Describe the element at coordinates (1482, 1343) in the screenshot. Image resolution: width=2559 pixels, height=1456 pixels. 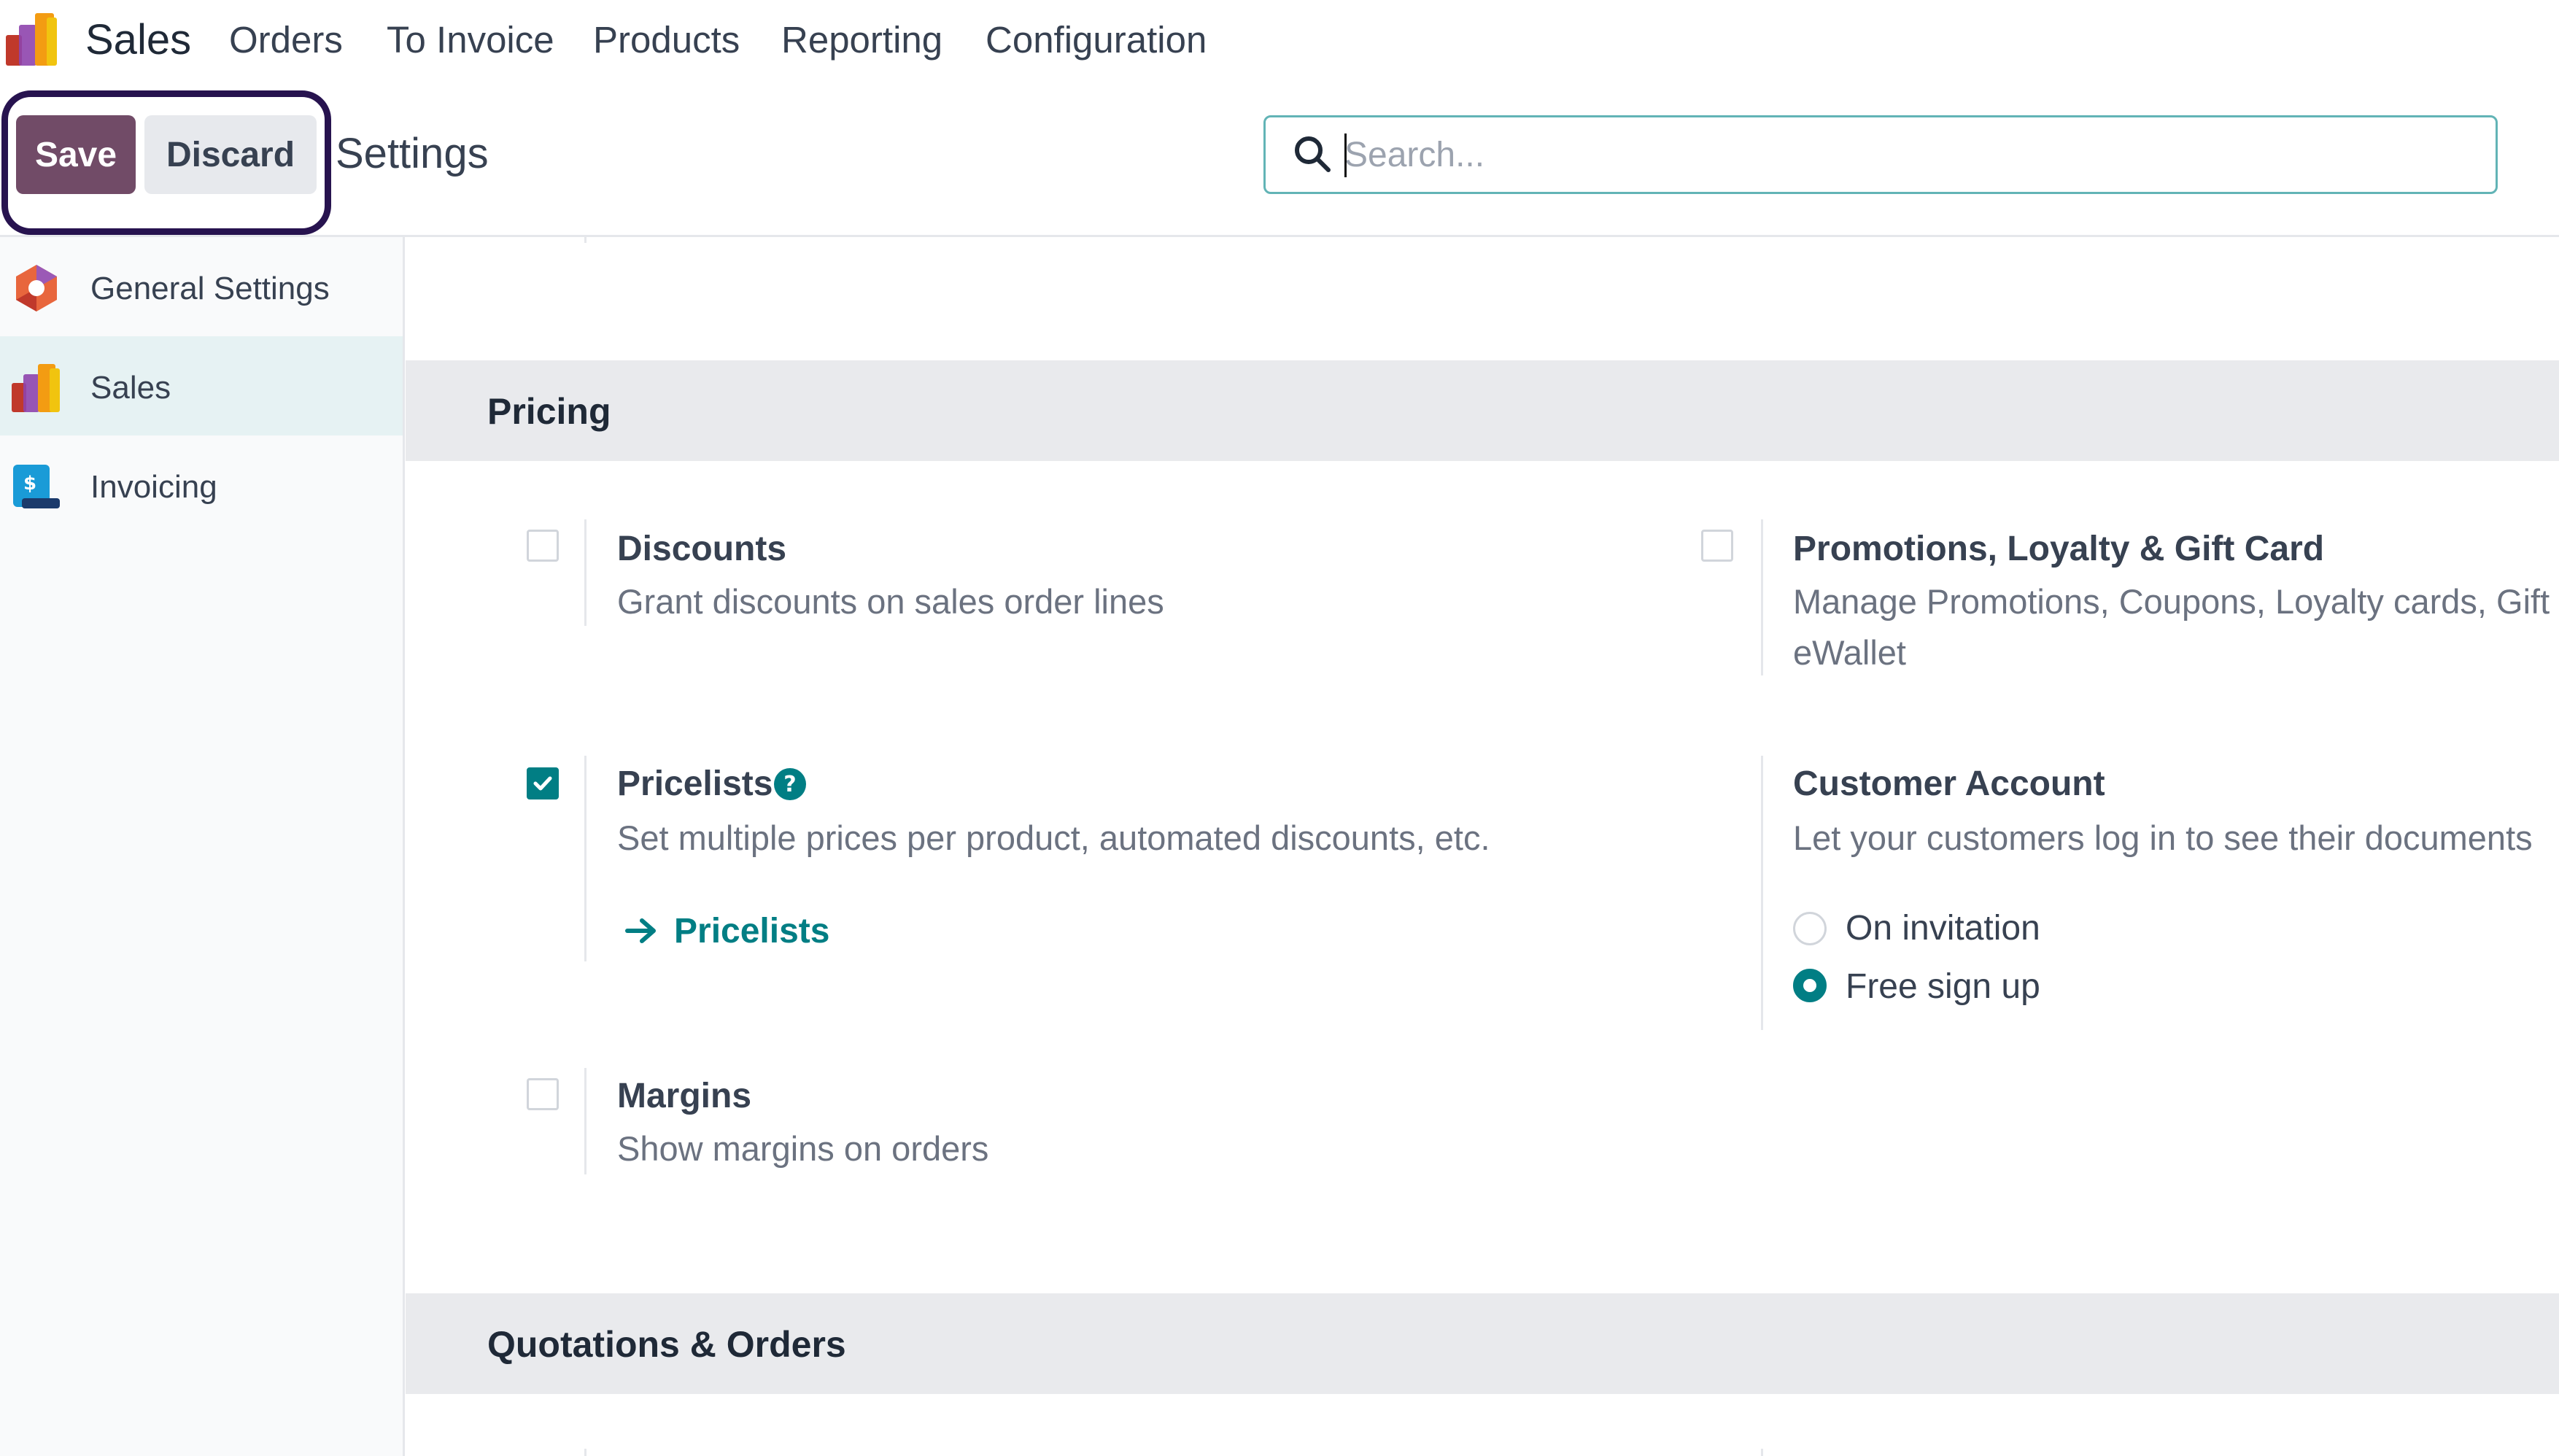
I see `section-header-quotations-orders: Quotations & Orders` at that location.